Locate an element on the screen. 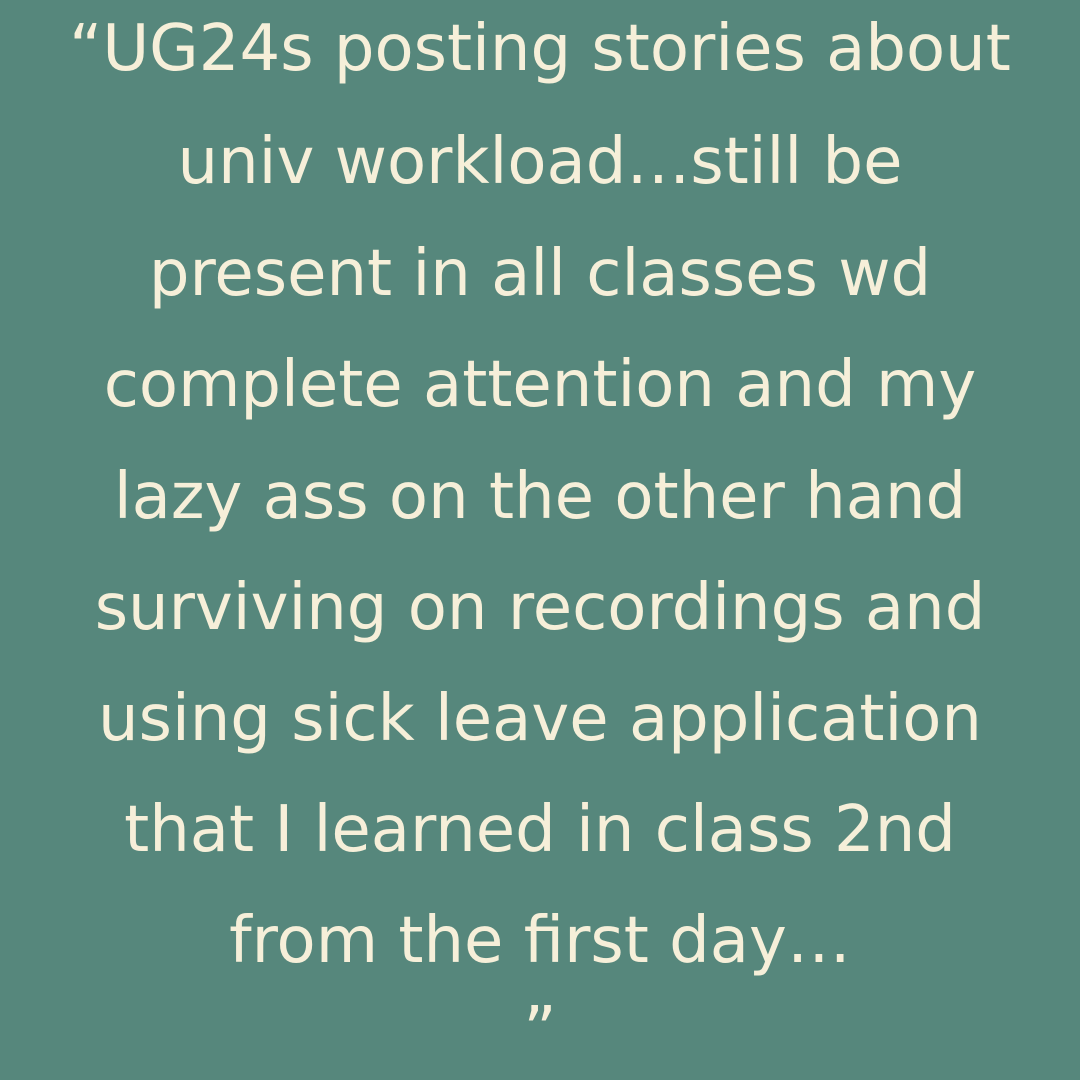 The image size is (1080, 1080). quote-line: complete attention and my is located at coordinates (540, 385).